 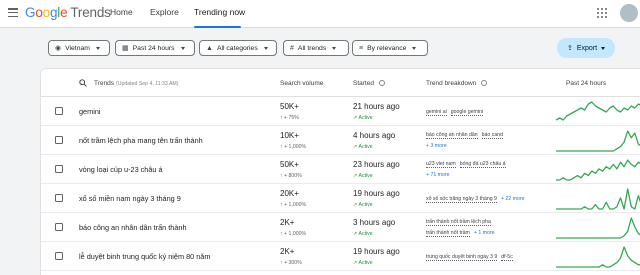 What do you see at coordinates (482, 164) in the screenshot?
I see `breakdown-chip: bóng đá u23 châu á` at bounding box center [482, 164].